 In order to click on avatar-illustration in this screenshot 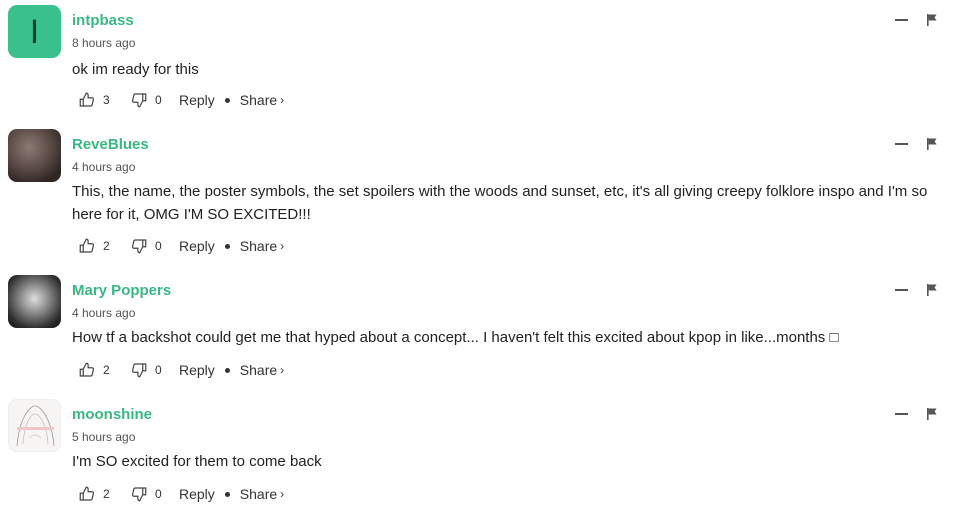, I will do `click(35, 426)`.